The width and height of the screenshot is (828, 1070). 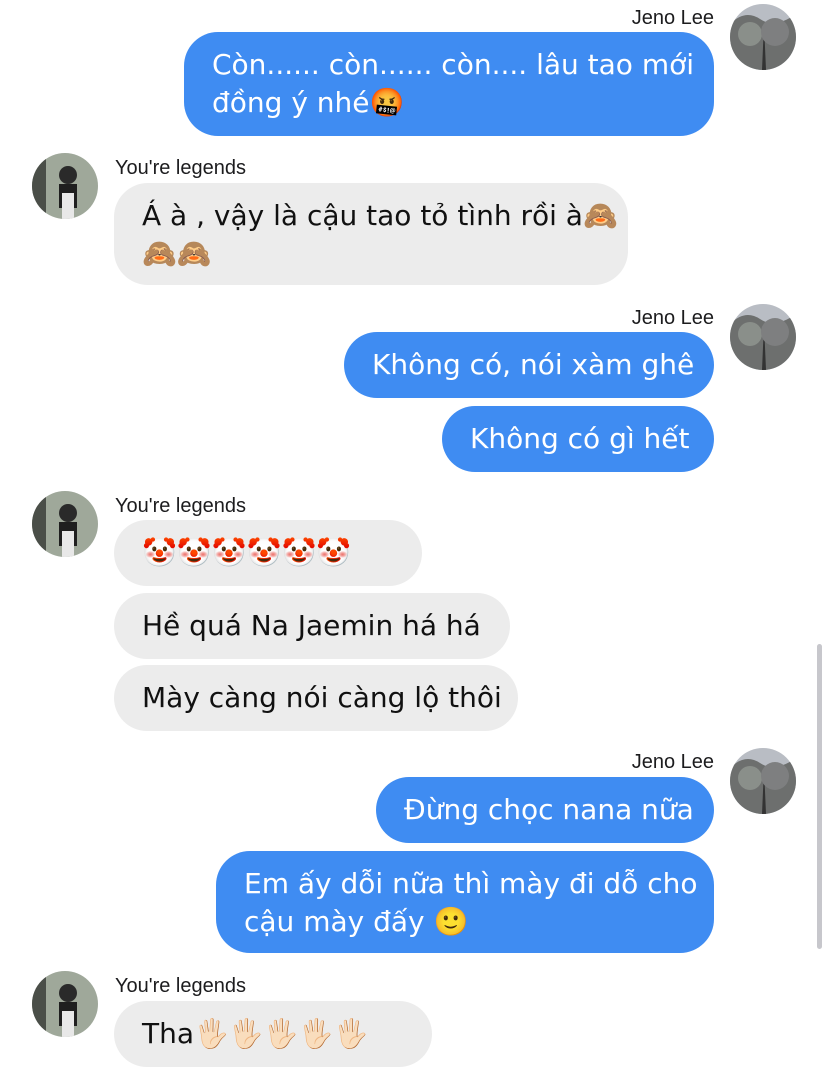 What do you see at coordinates (371, 234) in the screenshot?
I see `message-bubble: Á à , vậy là cậu tao tỏ tình rồi à🙈 🙈🙈` at bounding box center [371, 234].